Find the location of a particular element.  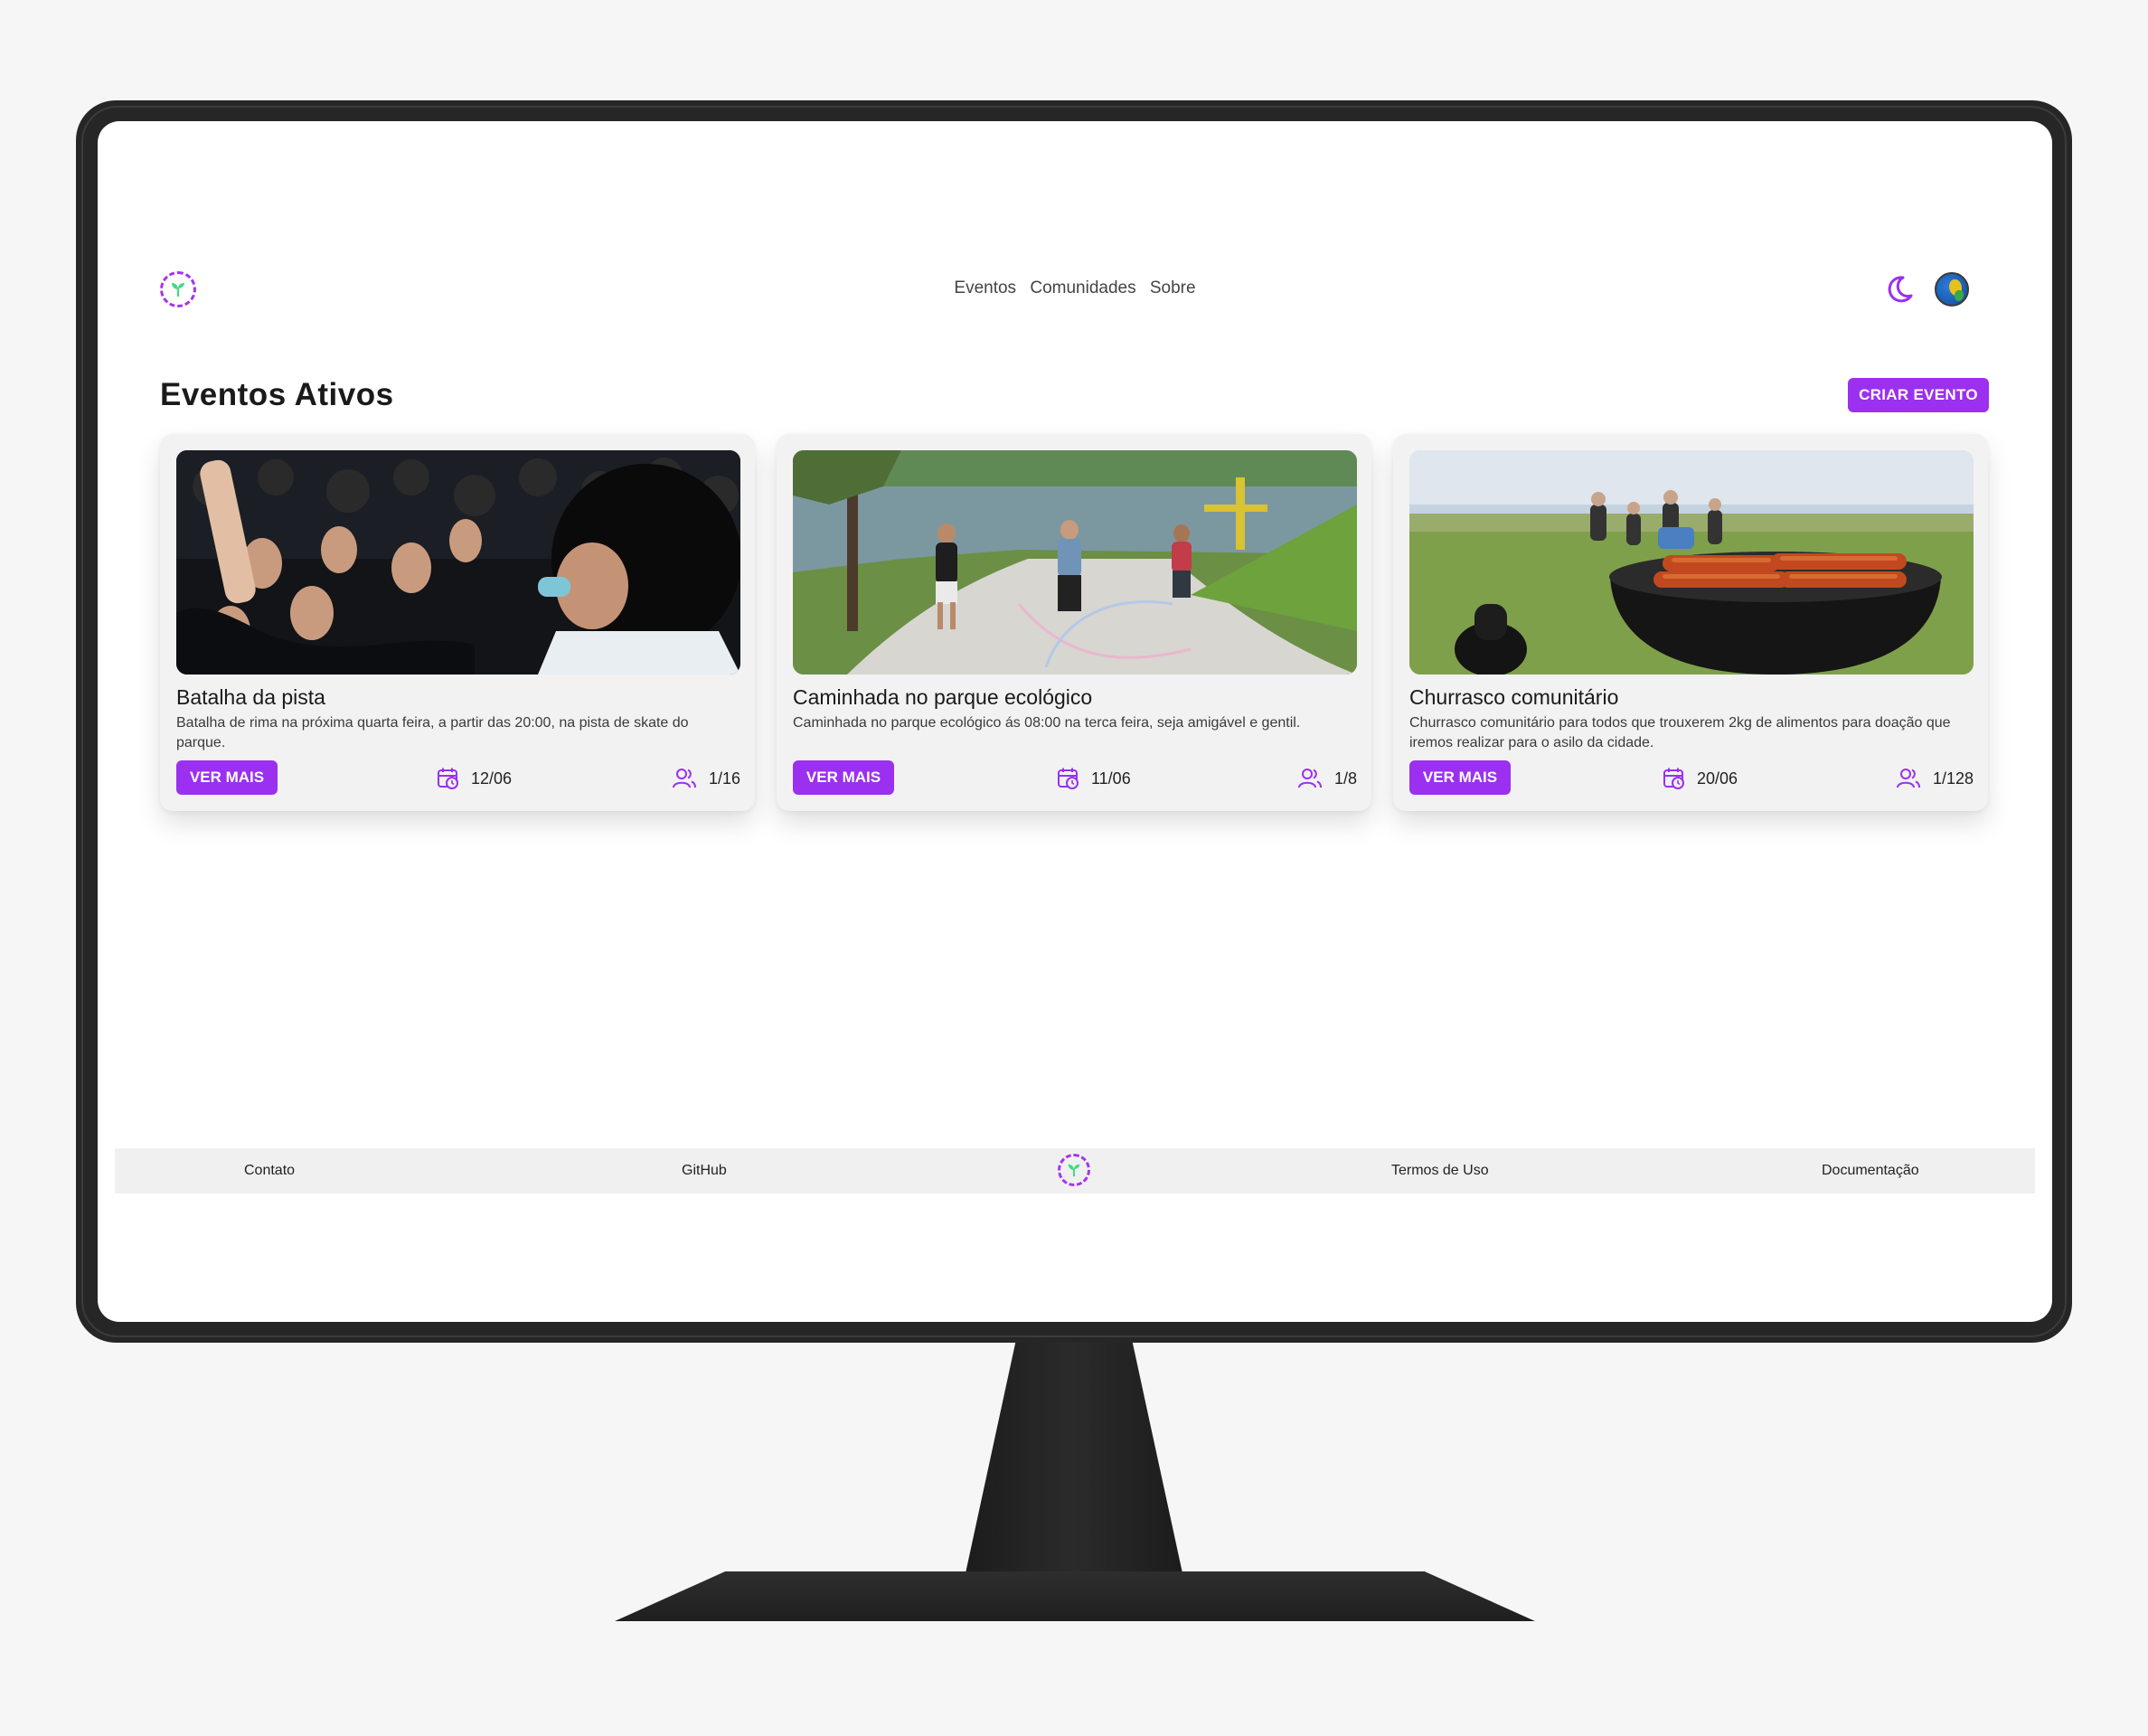

event-date-value: 20/06 is located at coordinates (1718, 779).